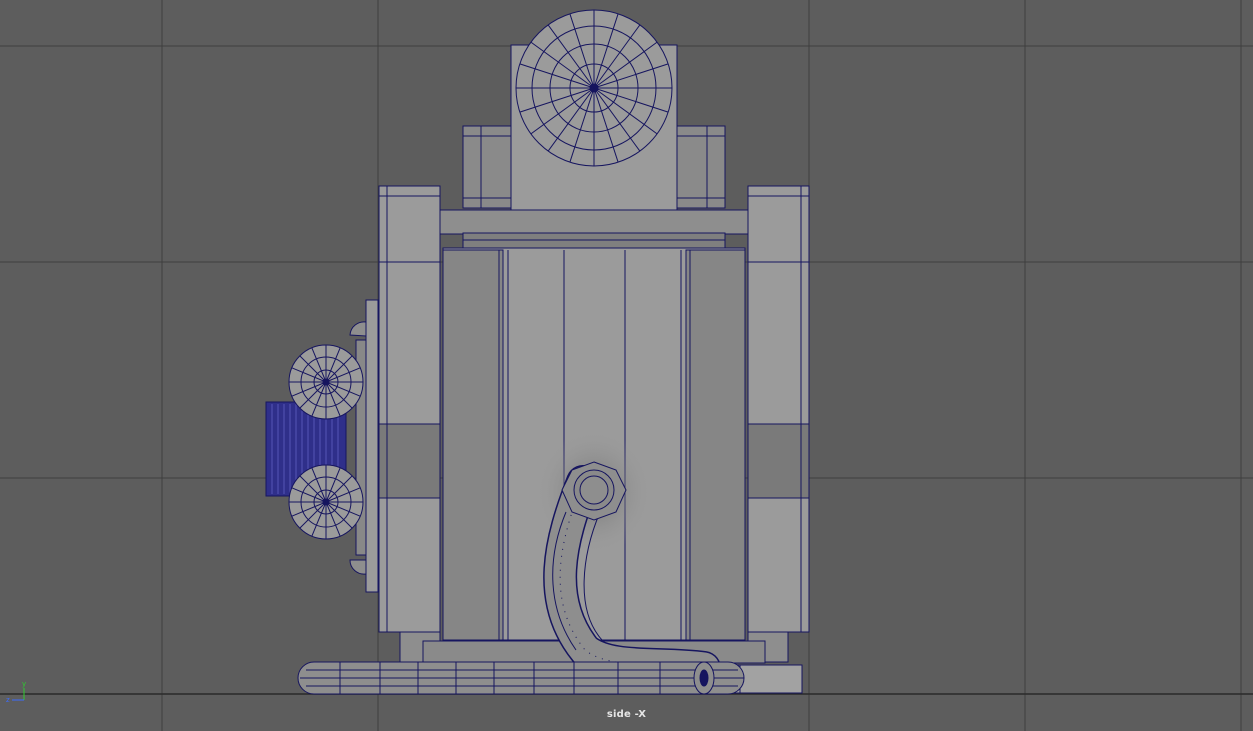 The width and height of the screenshot is (1253, 731). What do you see at coordinates (24, 684) in the screenshot?
I see `y-axis-label: y` at bounding box center [24, 684].